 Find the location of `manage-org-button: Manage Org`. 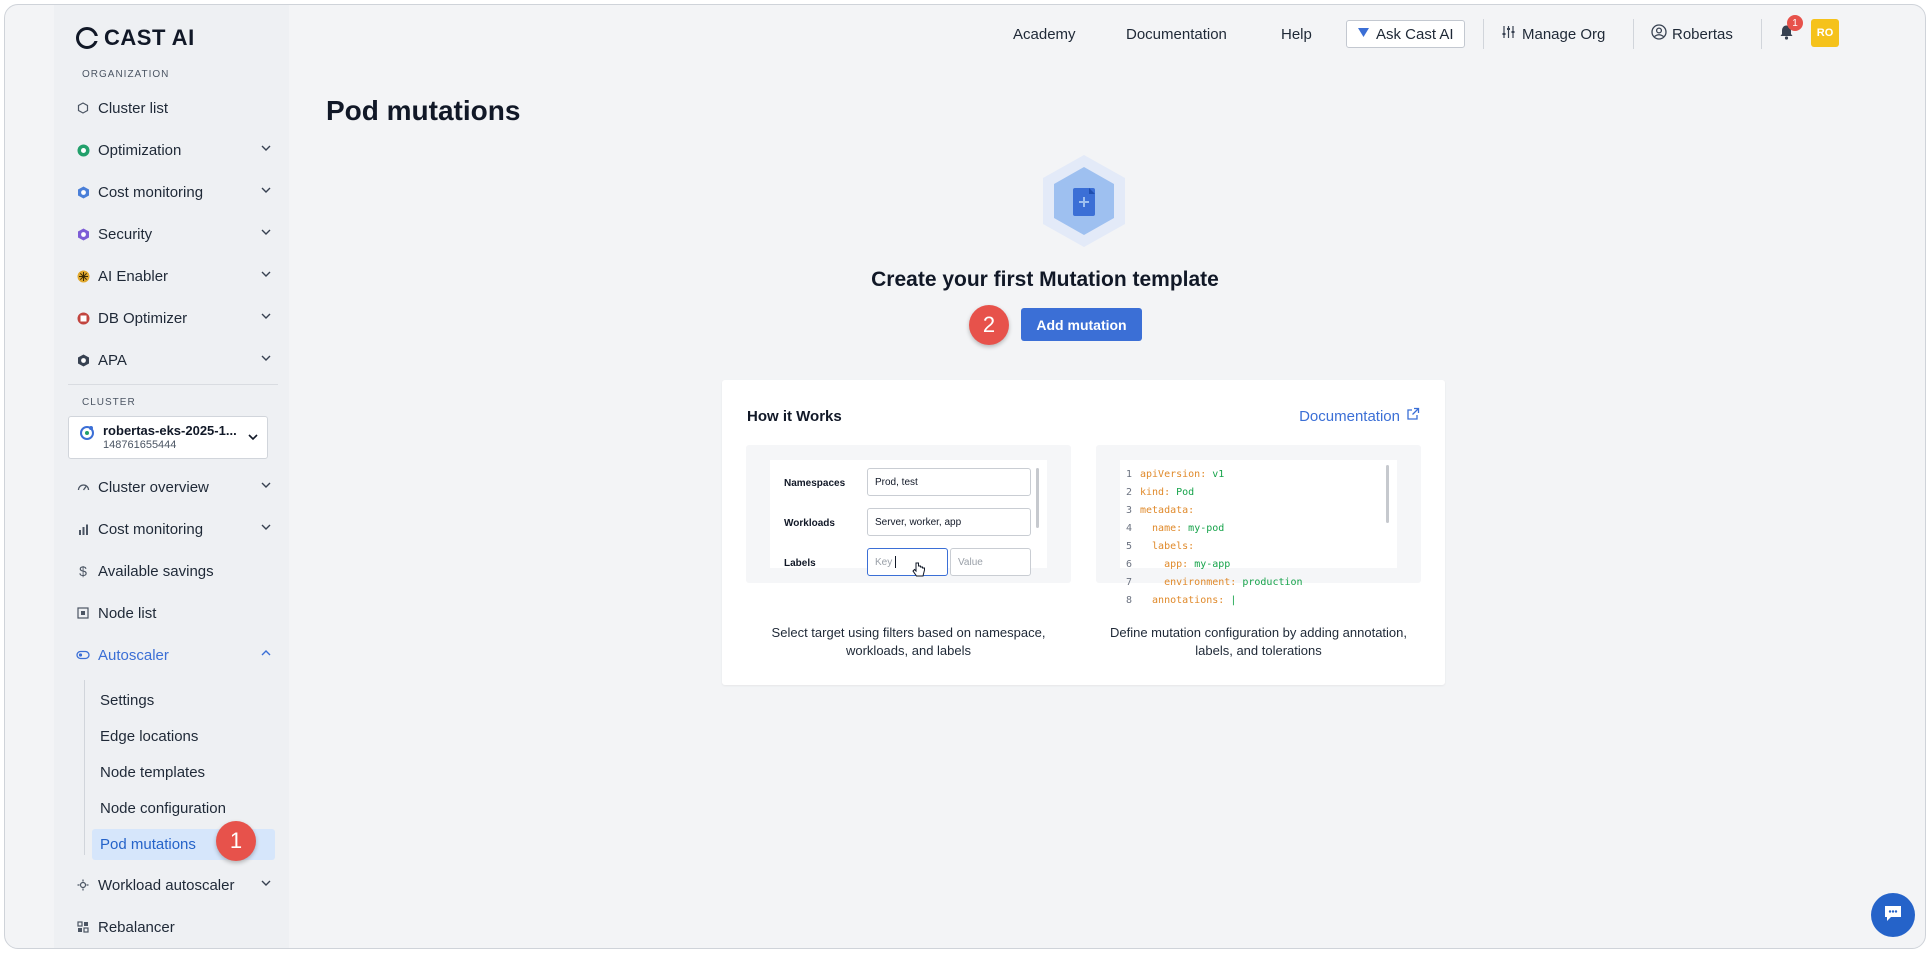

manage-org-button: Manage Org is located at coordinates (1553, 34).